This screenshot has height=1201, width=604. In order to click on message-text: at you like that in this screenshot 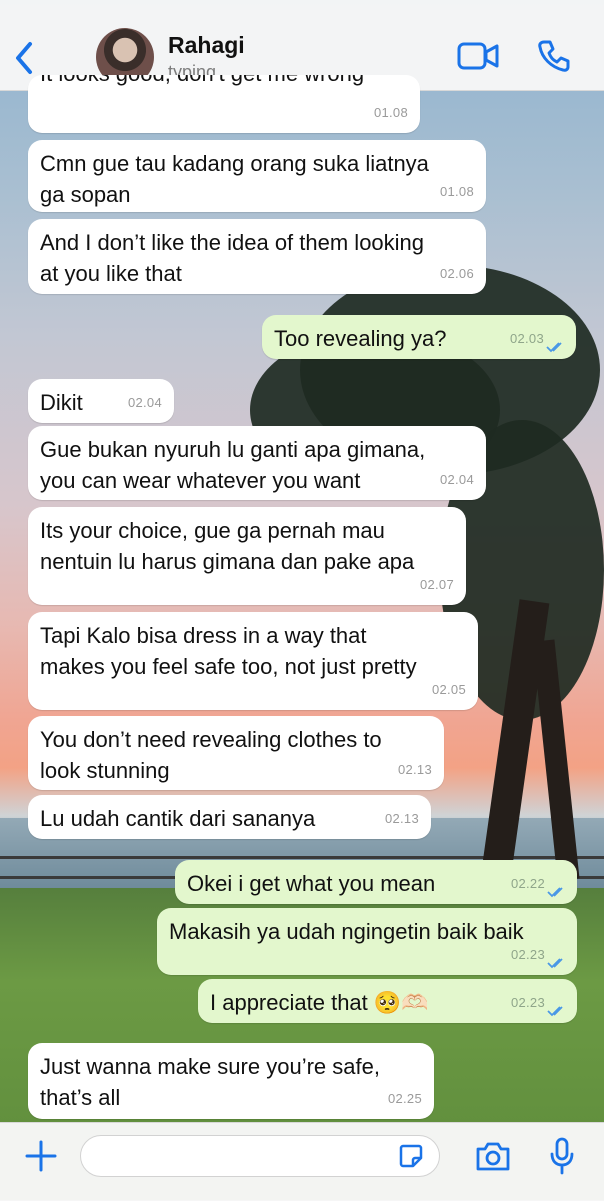, I will do `click(111, 273)`.